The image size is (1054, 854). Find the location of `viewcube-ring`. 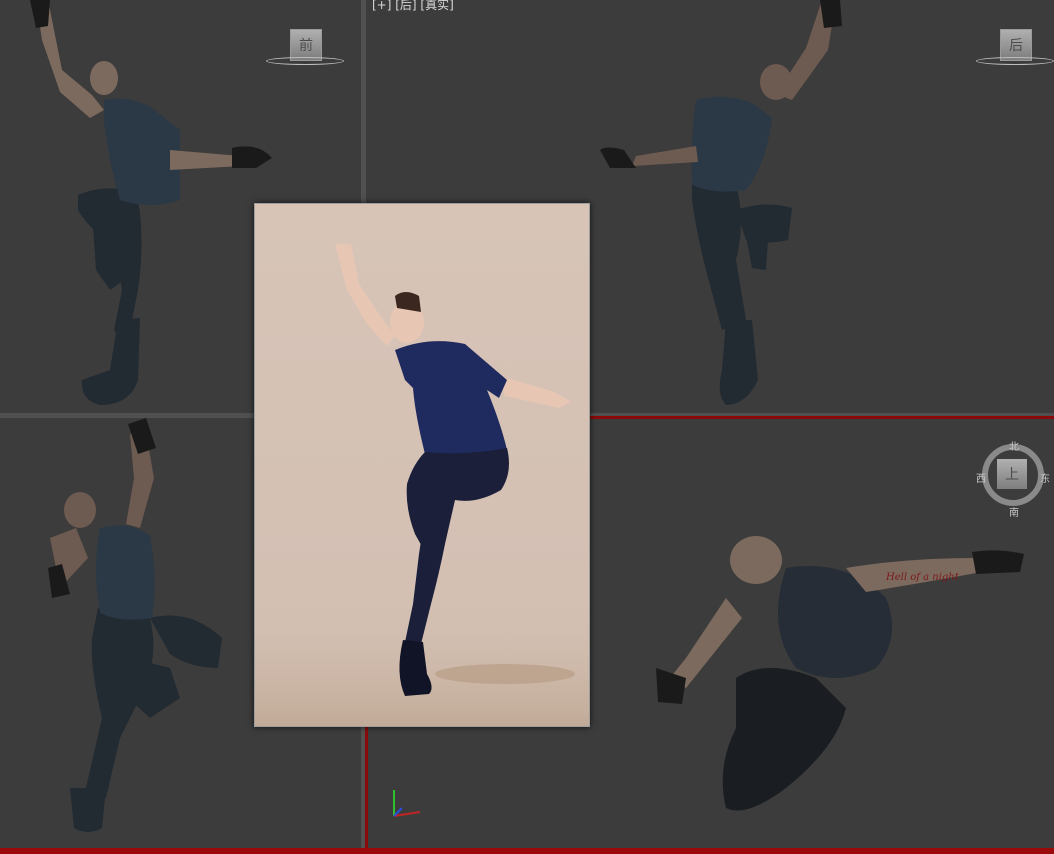

viewcube-ring is located at coordinates (1015, 61).